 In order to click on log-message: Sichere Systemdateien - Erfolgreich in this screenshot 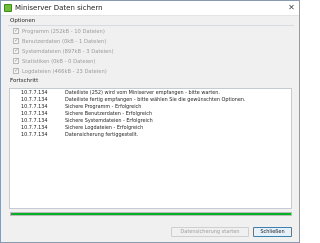, I will do `click(109, 121)`.